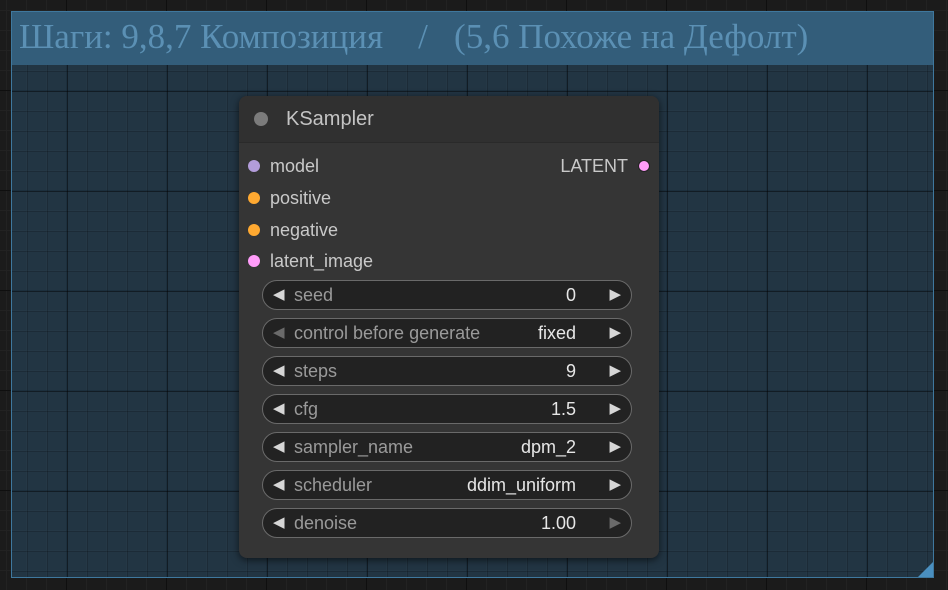 The width and height of the screenshot is (948, 590). I want to click on input-label: positive, so click(301, 198).